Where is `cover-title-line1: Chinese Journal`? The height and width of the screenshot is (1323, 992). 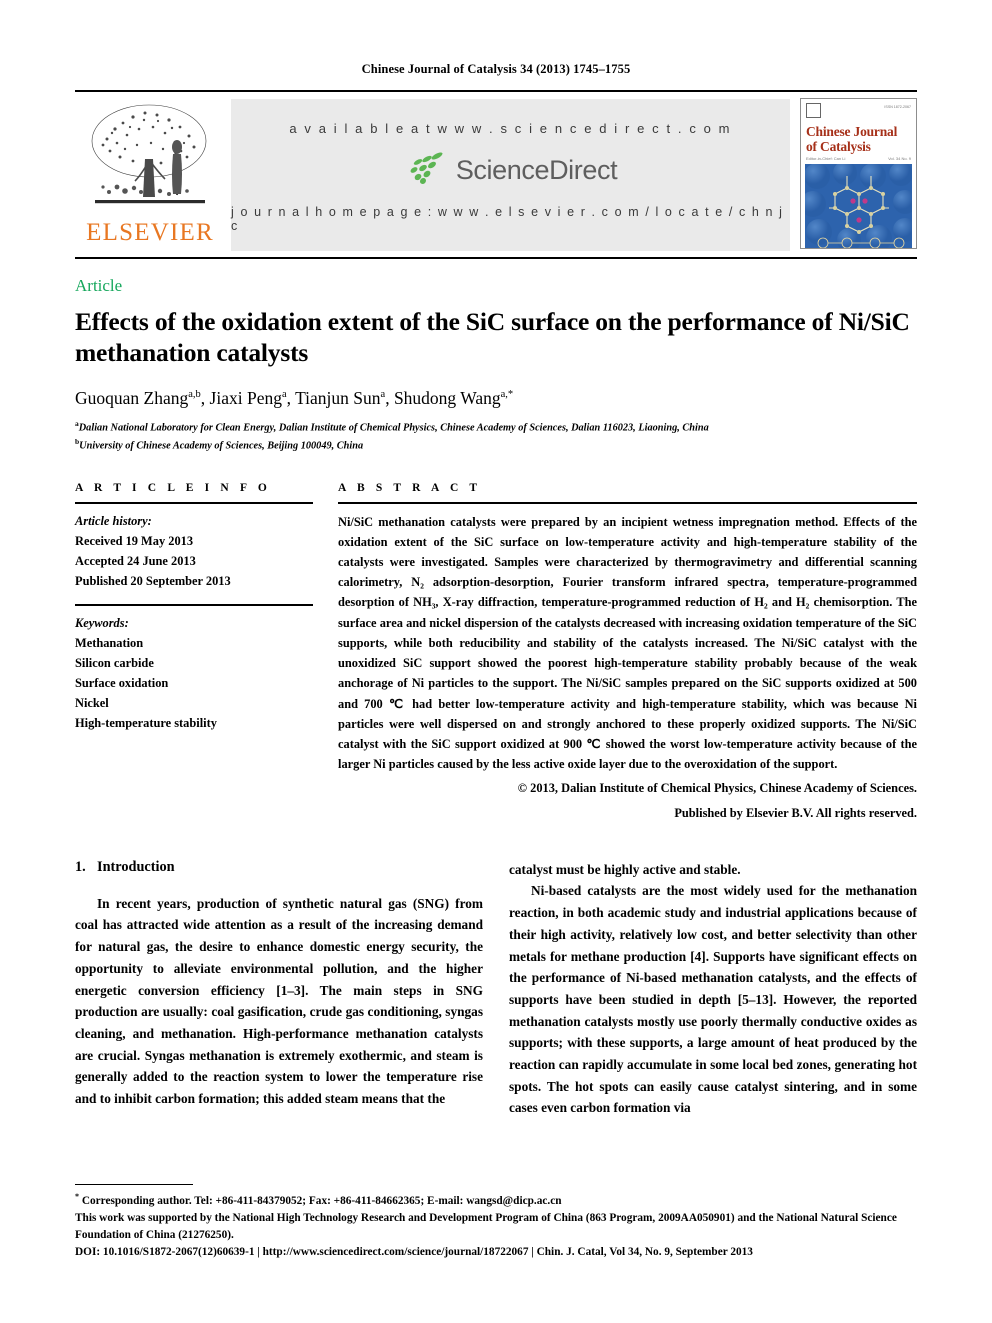
cover-title-line1: Chinese Journal is located at coordinates (852, 131).